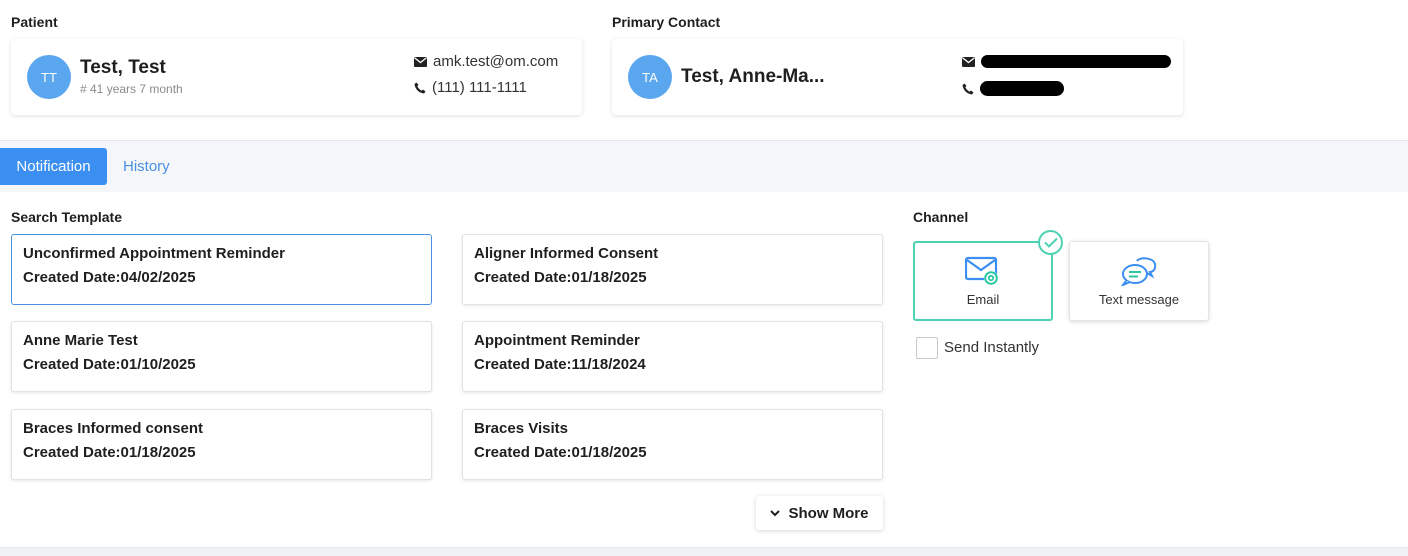 The height and width of the screenshot is (556, 1408). What do you see at coordinates (828, 513) in the screenshot?
I see `show-more-label: Show More` at bounding box center [828, 513].